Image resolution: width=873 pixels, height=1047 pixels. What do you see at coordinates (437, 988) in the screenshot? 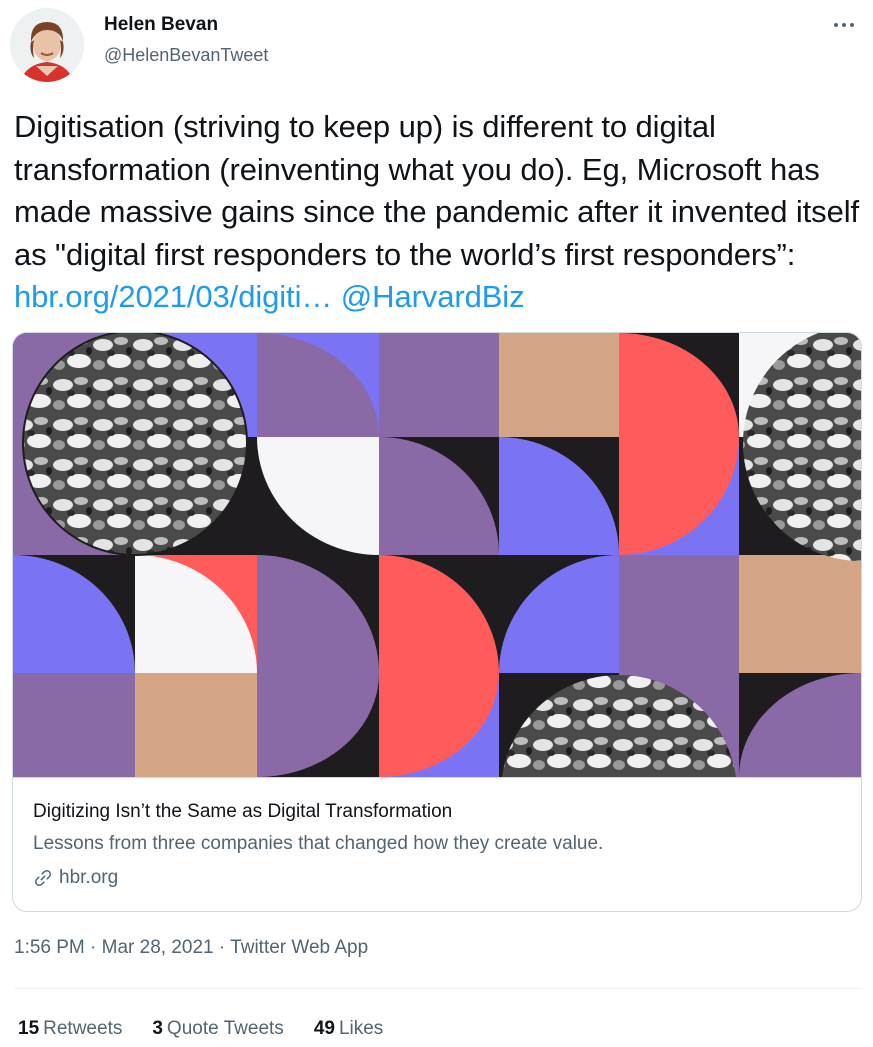
I see `divider` at bounding box center [437, 988].